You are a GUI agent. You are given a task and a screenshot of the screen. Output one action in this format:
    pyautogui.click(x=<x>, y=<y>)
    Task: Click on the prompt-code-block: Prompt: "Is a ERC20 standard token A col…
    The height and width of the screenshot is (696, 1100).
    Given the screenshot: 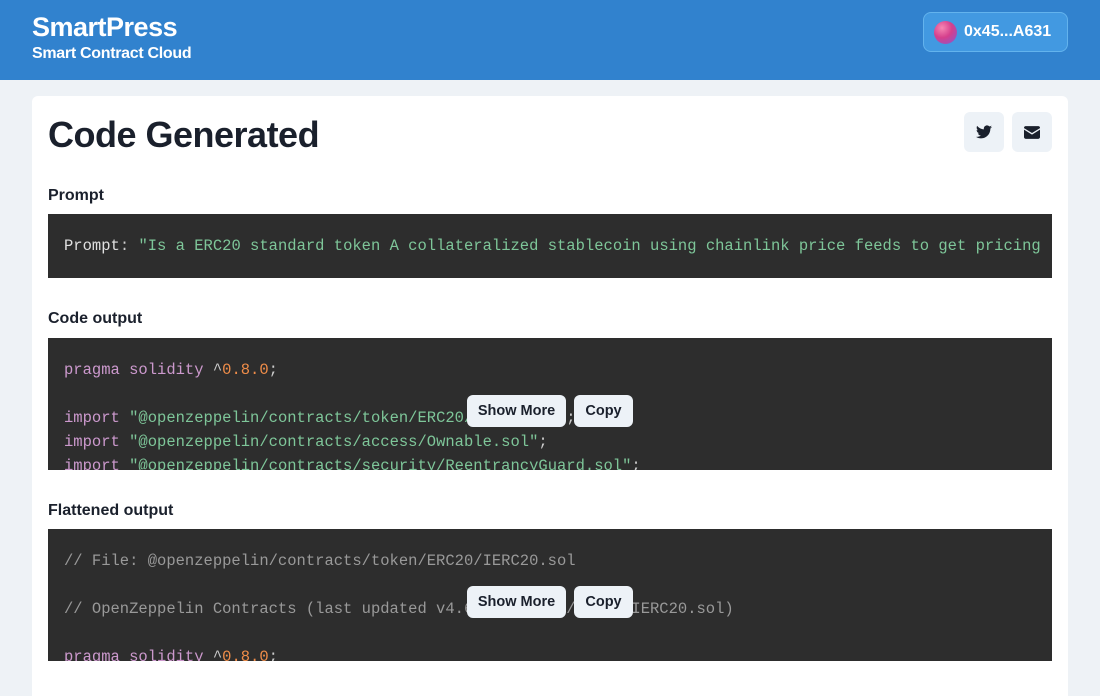 What is the action you would take?
    pyautogui.click(x=550, y=246)
    